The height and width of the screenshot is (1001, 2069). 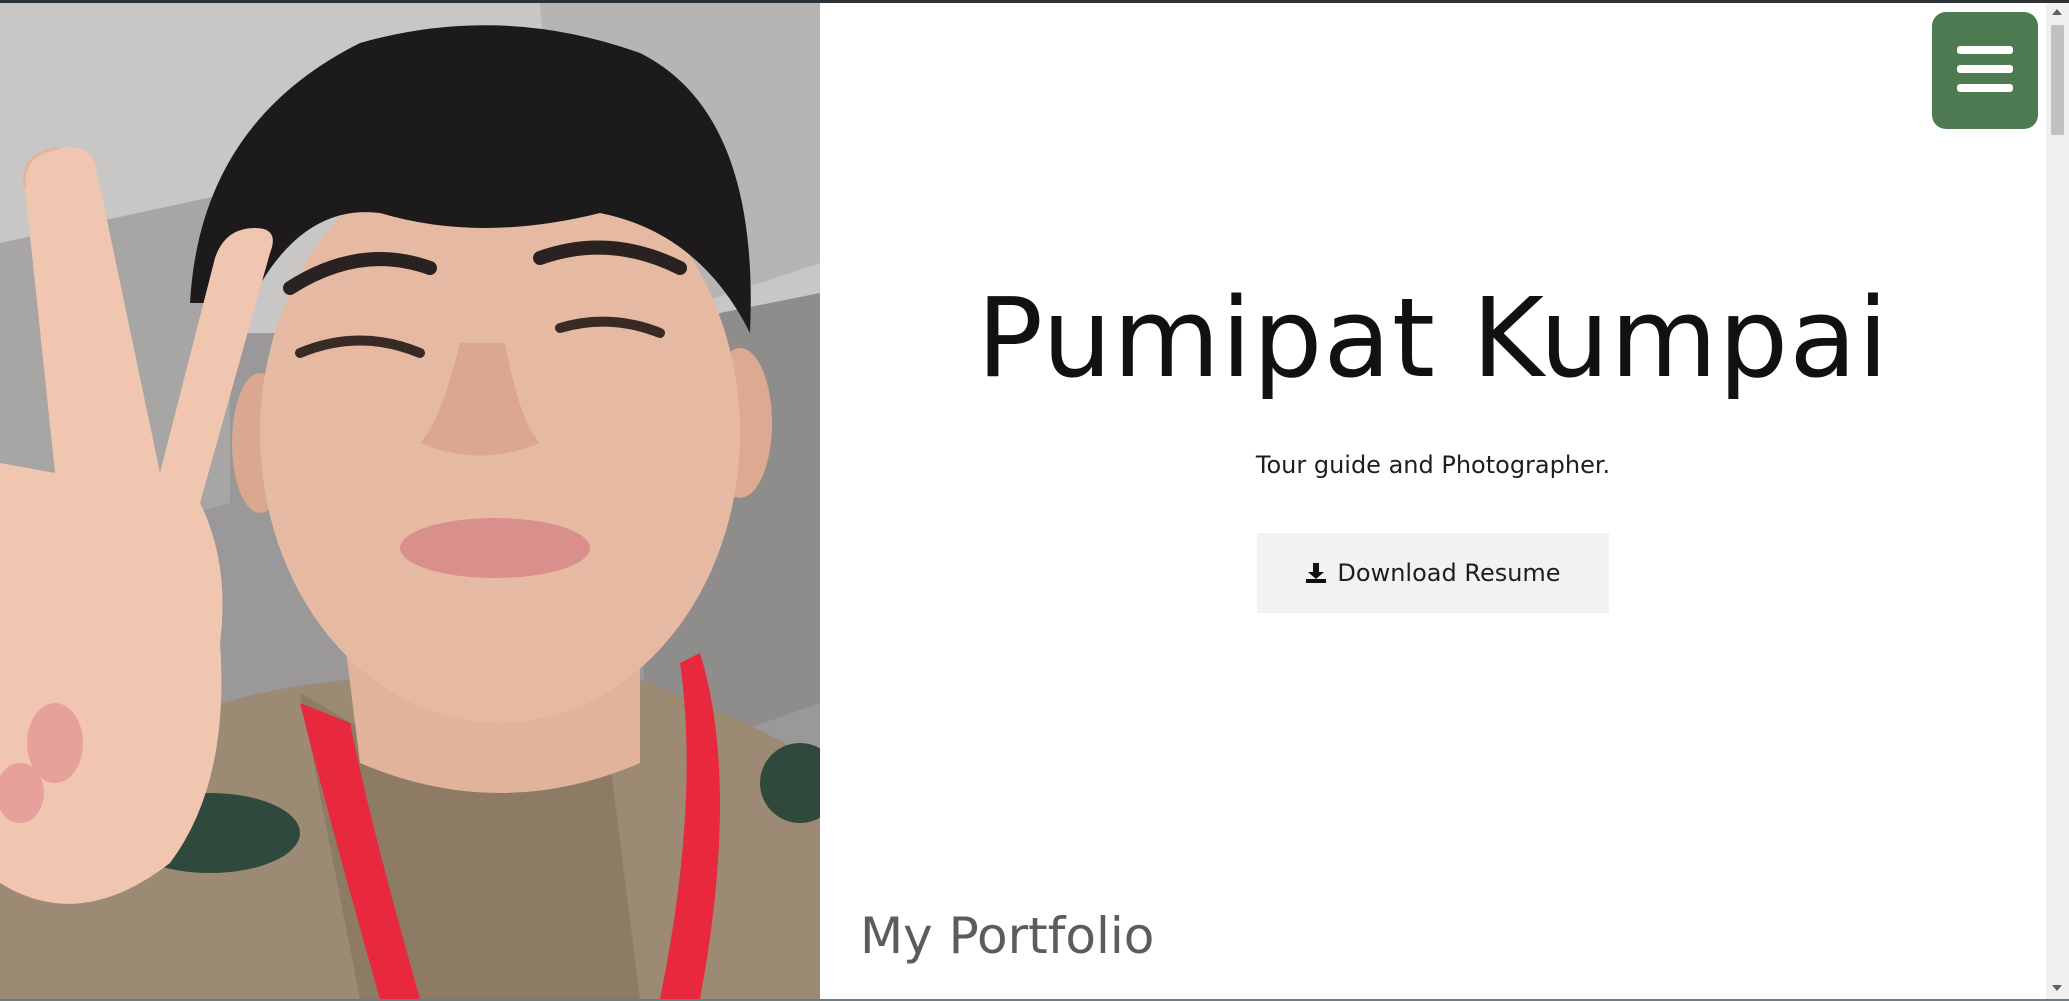 What do you see at coordinates (1316, 573) in the screenshot?
I see `download-icon` at bounding box center [1316, 573].